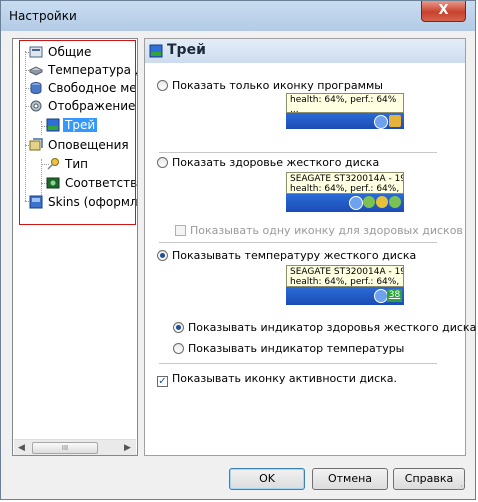 Image resolution: width=478 pixels, height=502 pixels. Describe the element at coordinates (305, 51) in the screenshot. I see `panel-header: Трей` at that location.